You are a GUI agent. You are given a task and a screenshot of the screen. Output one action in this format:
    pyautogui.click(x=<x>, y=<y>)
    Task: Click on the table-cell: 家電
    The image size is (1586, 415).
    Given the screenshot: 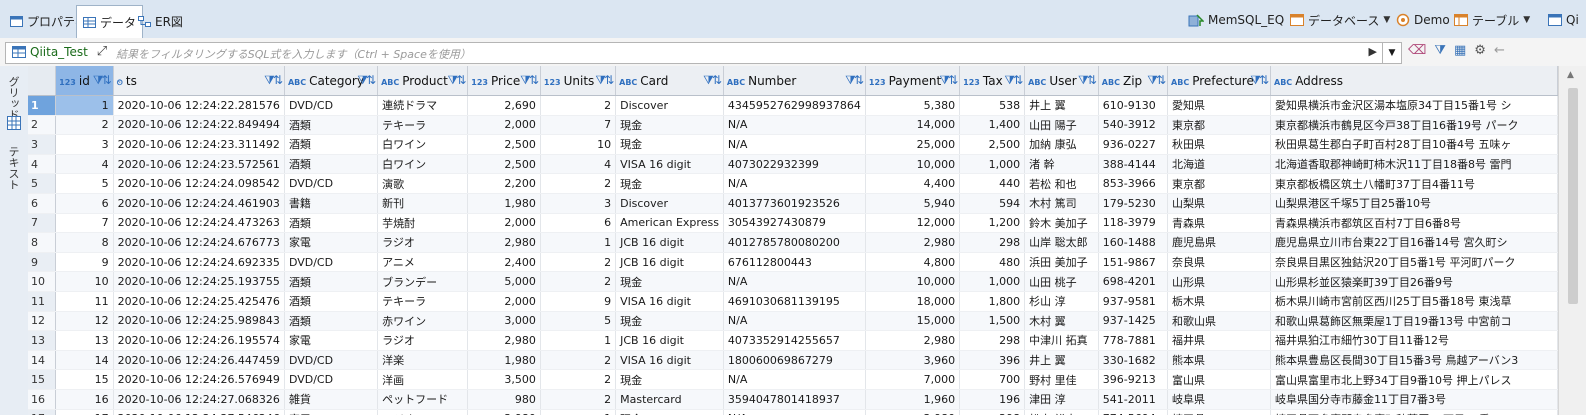 What is the action you would take?
    pyautogui.click(x=331, y=340)
    